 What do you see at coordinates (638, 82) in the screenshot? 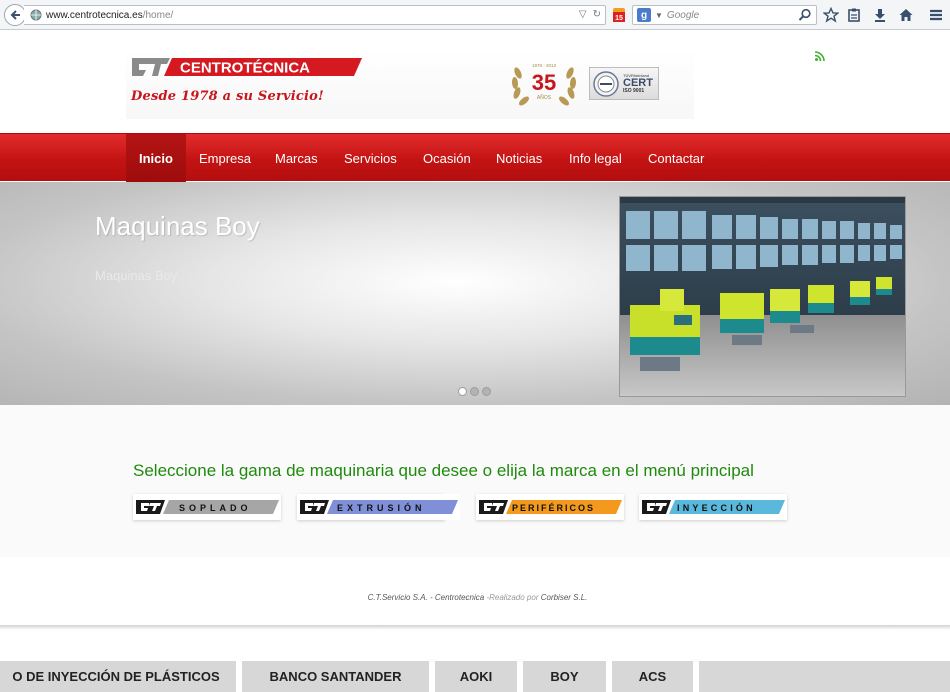
I see `cert-label: CERT` at bounding box center [638, 82].